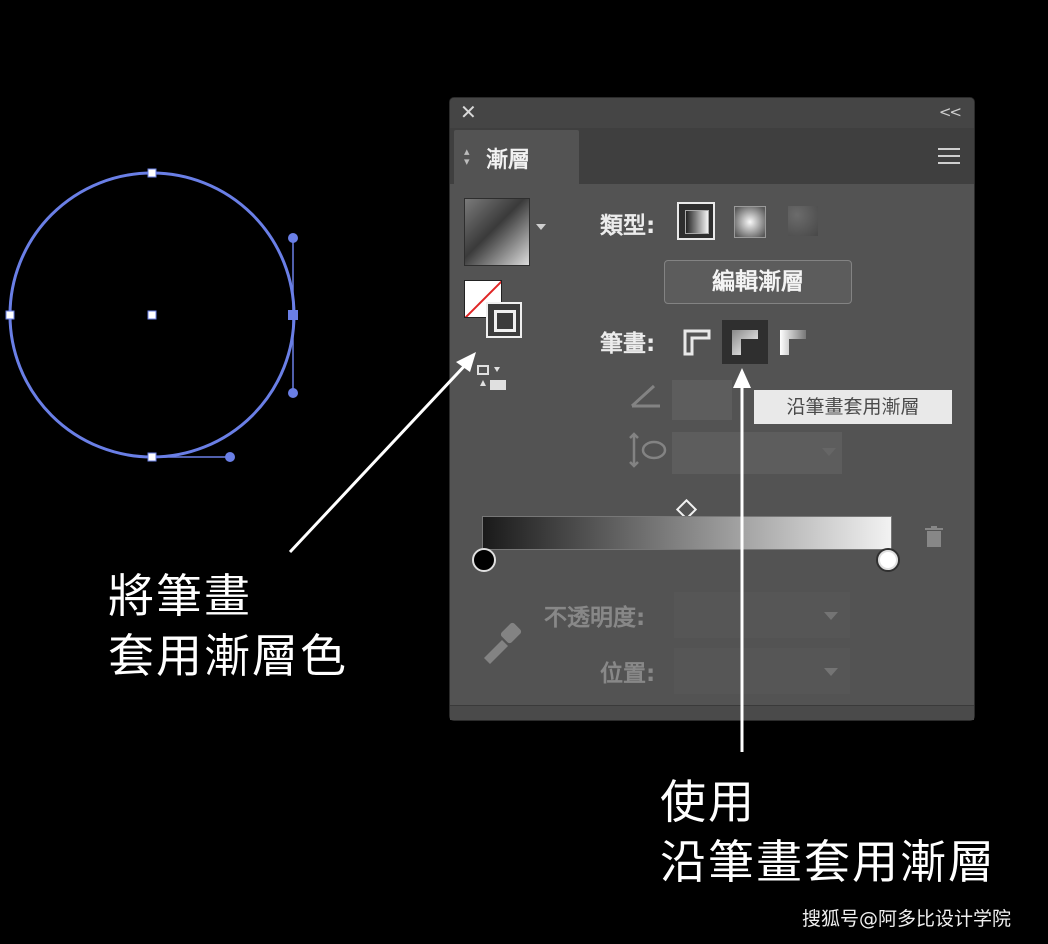  Describe the element at coordinates (708, 802) in the screenshot. I see `annotation-right-line1: 使用` at that location.